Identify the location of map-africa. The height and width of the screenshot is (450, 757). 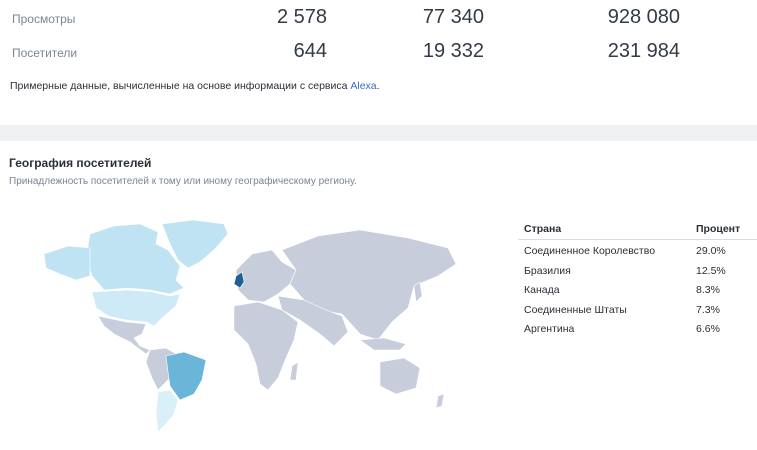
(266, 346).